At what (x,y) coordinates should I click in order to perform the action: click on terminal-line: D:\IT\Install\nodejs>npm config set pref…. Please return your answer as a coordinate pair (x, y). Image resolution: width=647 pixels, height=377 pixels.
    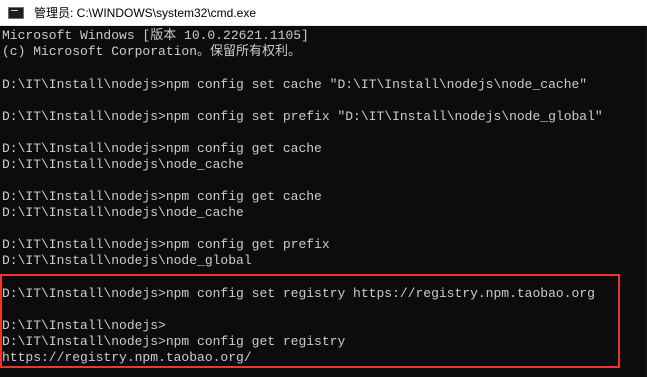
    Looking at the image, I should click on (302, 116).